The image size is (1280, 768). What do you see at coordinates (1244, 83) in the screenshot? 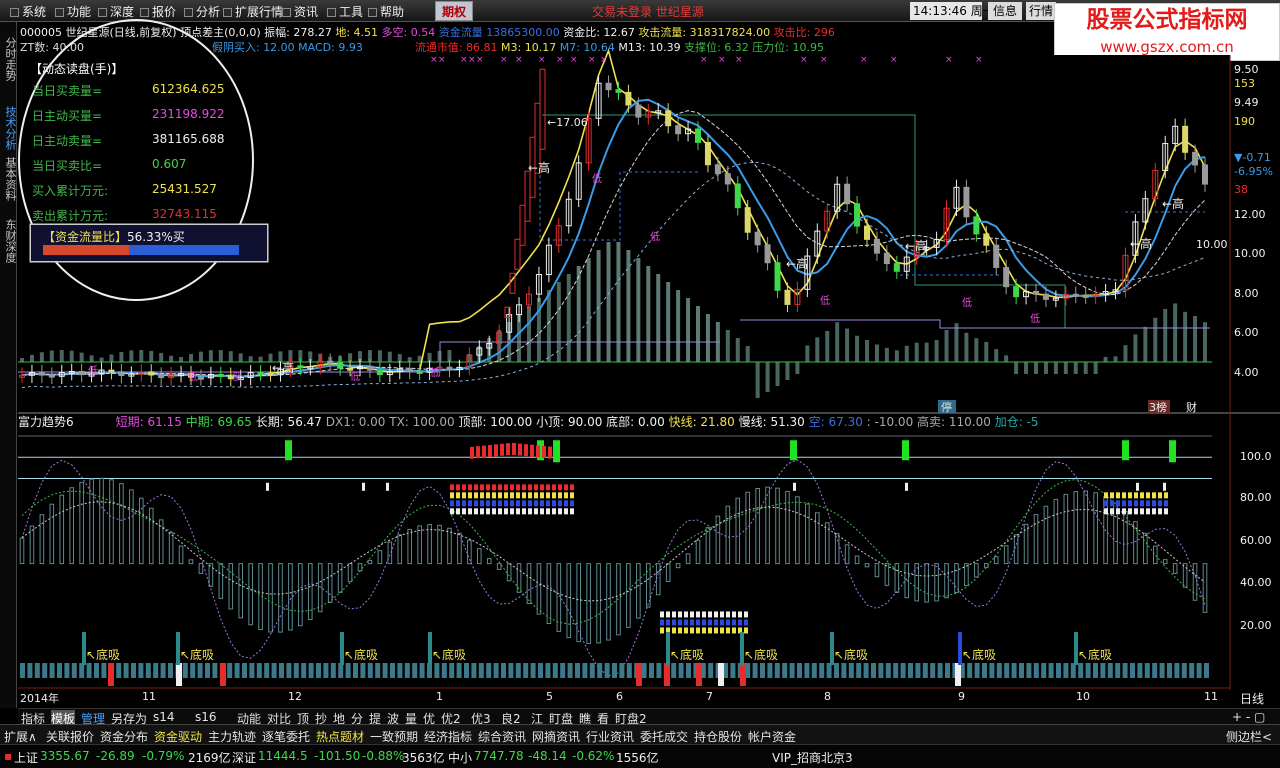
I see `axis-label: 153` at bounding box center [1244, 83].